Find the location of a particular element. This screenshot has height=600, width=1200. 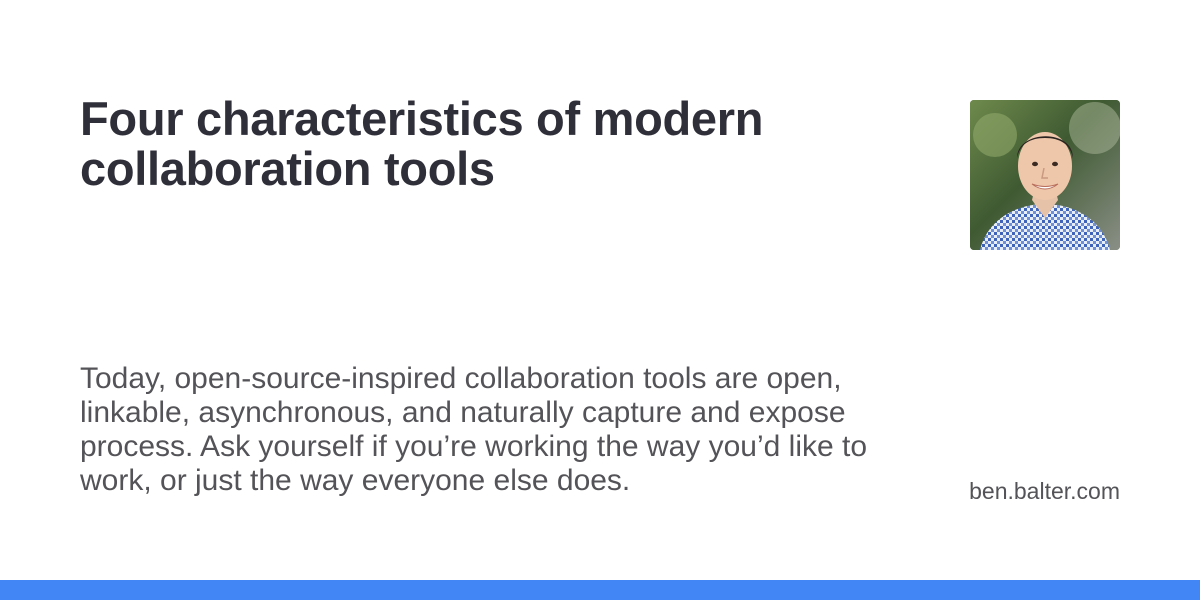

author-avatar is located at coordinates (1045, 175).